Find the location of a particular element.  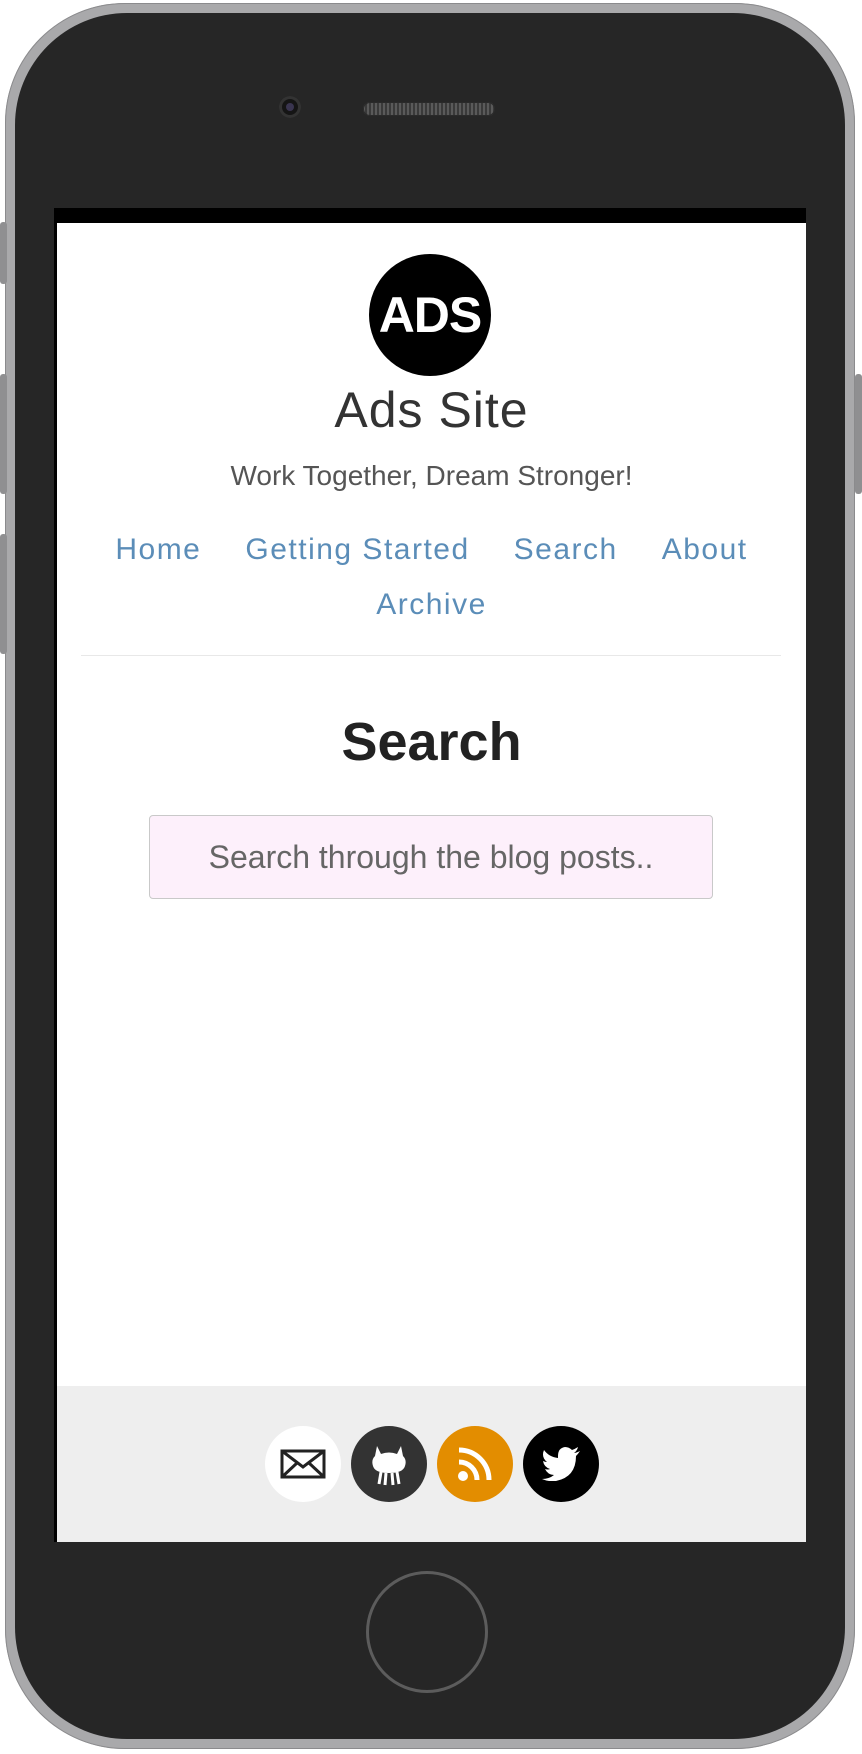

nav-item-home: Home is located at coordinates (158, 550).